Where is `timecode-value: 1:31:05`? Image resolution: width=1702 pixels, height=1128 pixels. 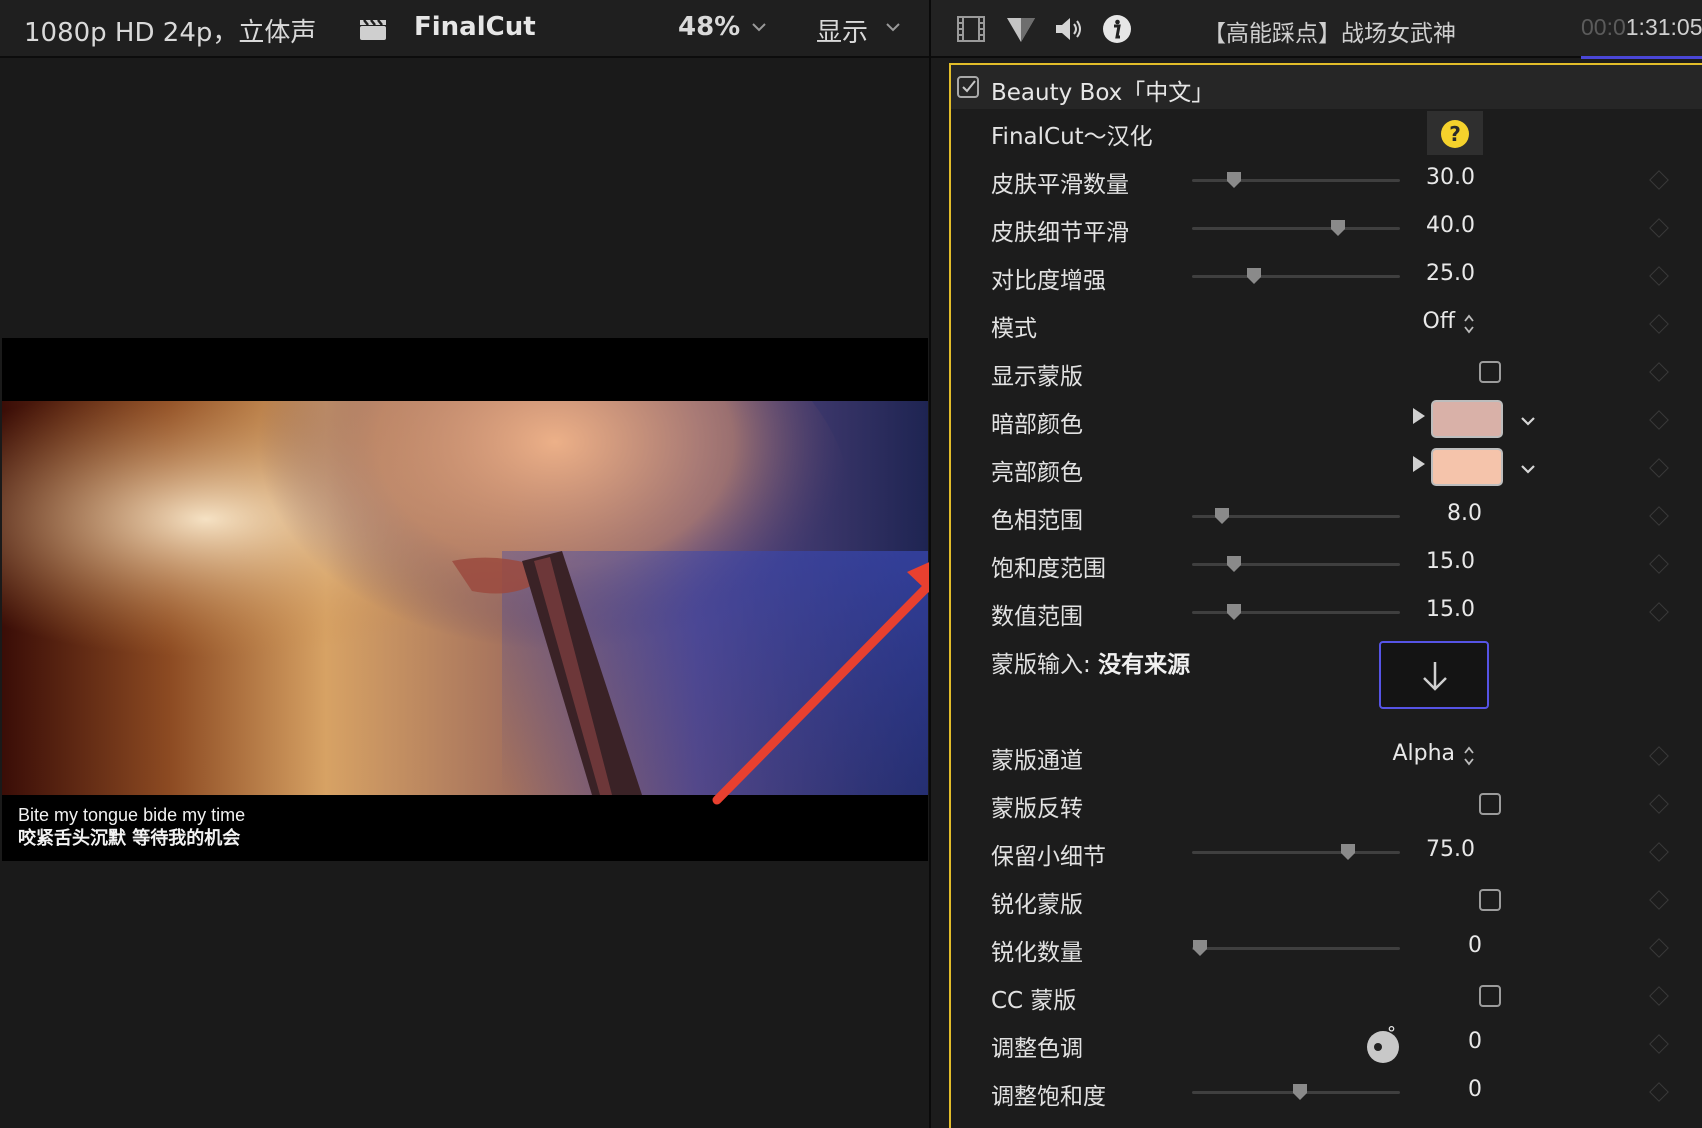 timecode-value: 1:31:05 is located at coordinates (1663, 27).